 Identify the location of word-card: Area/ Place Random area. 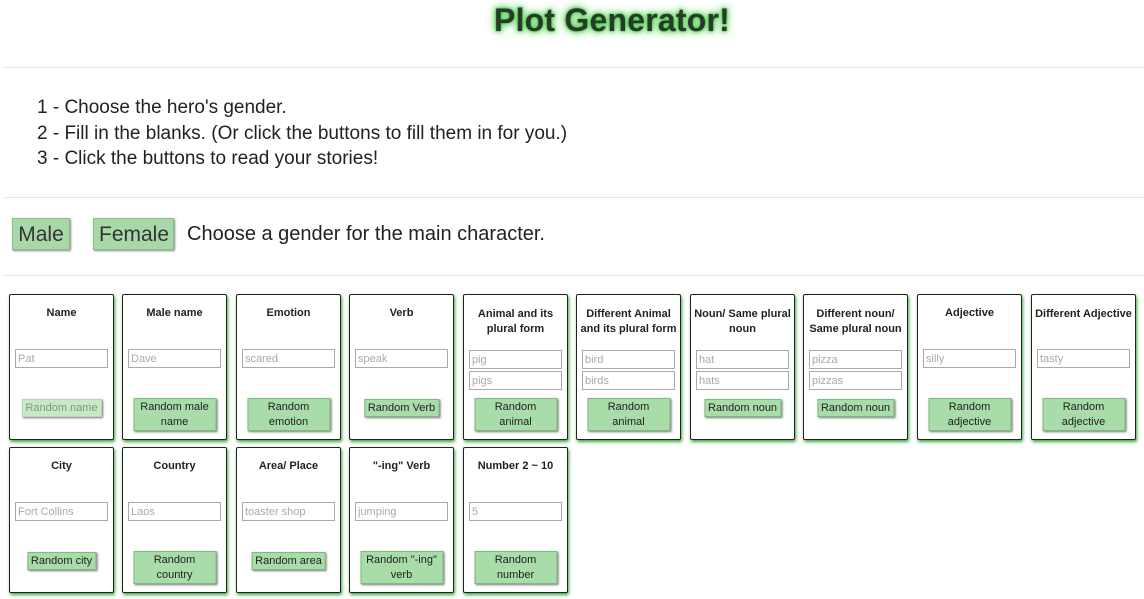
(288, 520).